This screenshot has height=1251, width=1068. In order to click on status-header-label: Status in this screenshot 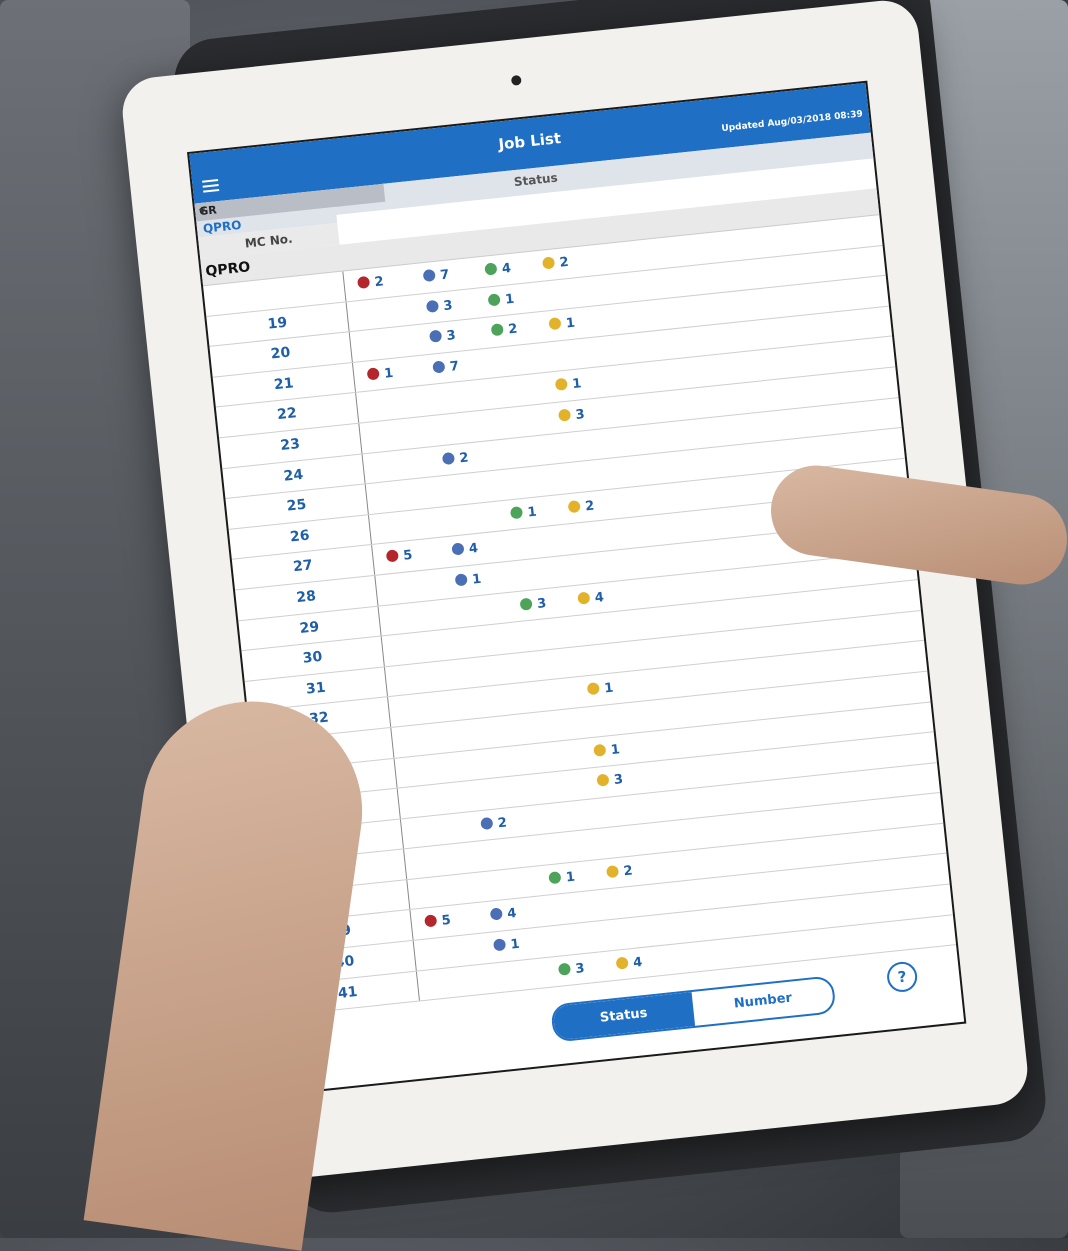, I will do `click(536, 180)`.